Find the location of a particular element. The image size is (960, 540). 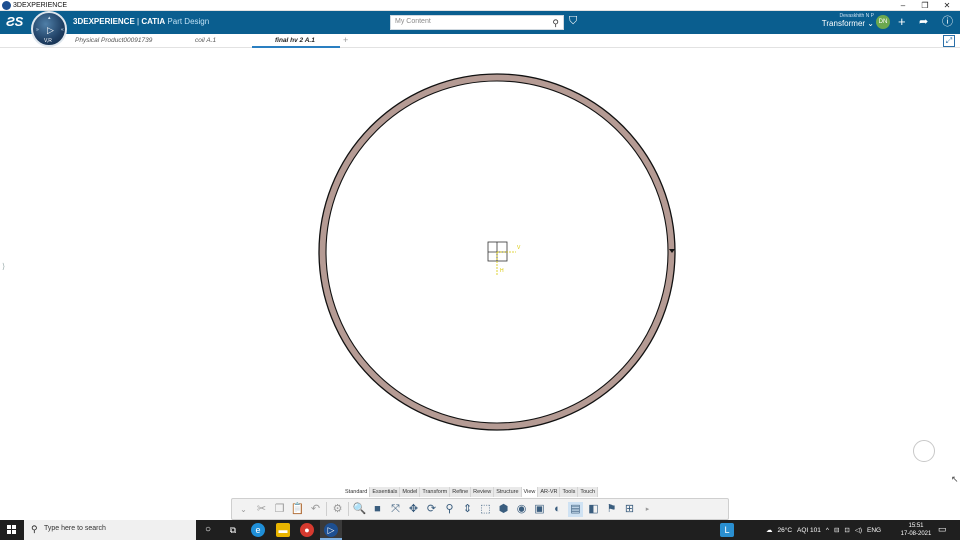

windows-start-icon is located at coordinates (11, 529).